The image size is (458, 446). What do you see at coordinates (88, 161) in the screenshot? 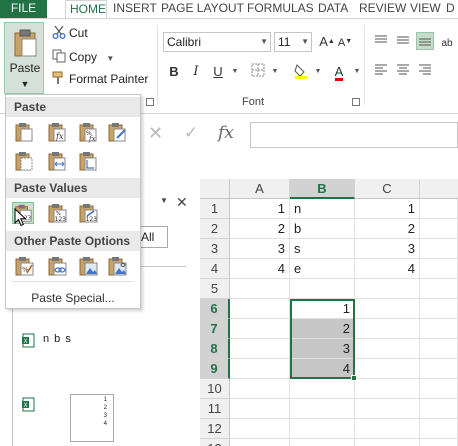
I see `paste-transpose-icon` at bounding box center [88, 161].